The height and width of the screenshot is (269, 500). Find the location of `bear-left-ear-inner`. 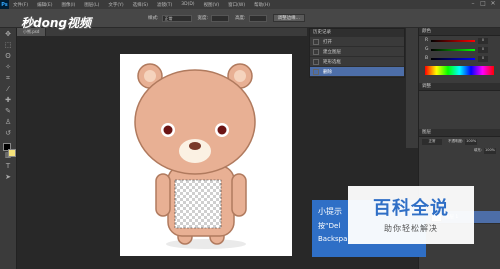

bear-left-ear-inner is located at coordinates (150, 76).